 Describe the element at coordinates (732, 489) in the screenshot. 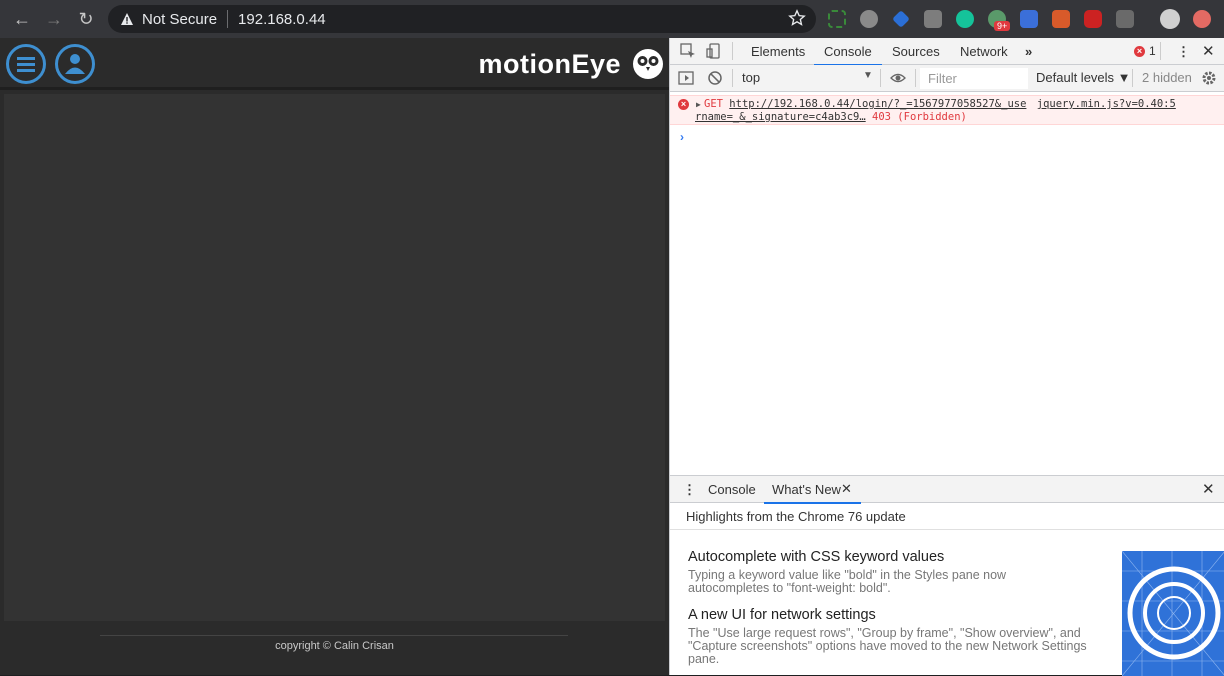

I see `drawer-tab-console: Console` at that location.